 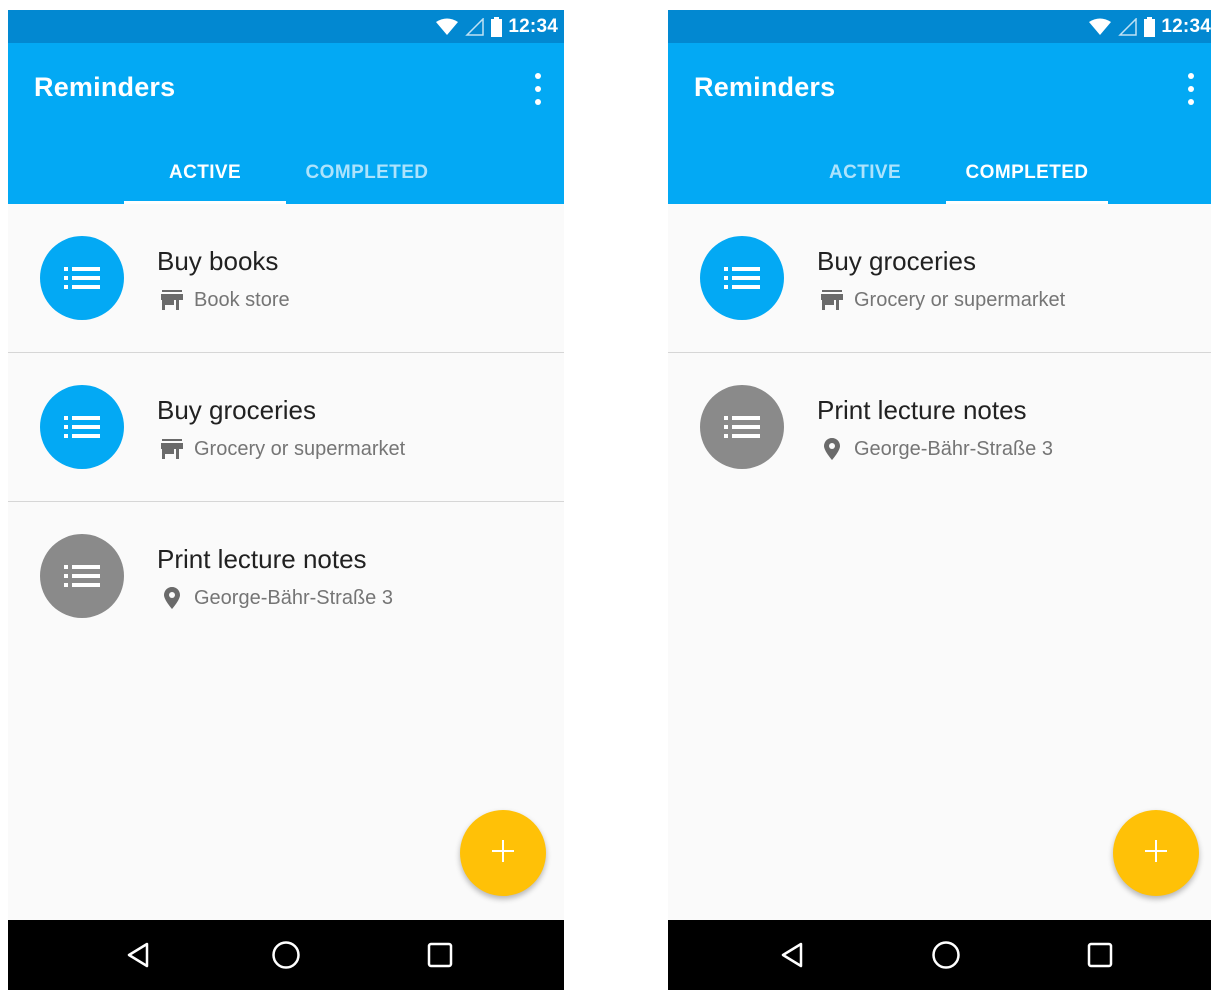 What do you see at coordinates (286, 278) in the screenshot?
I see `list-item: Buy books Book store` at bounding box center [286, 278].